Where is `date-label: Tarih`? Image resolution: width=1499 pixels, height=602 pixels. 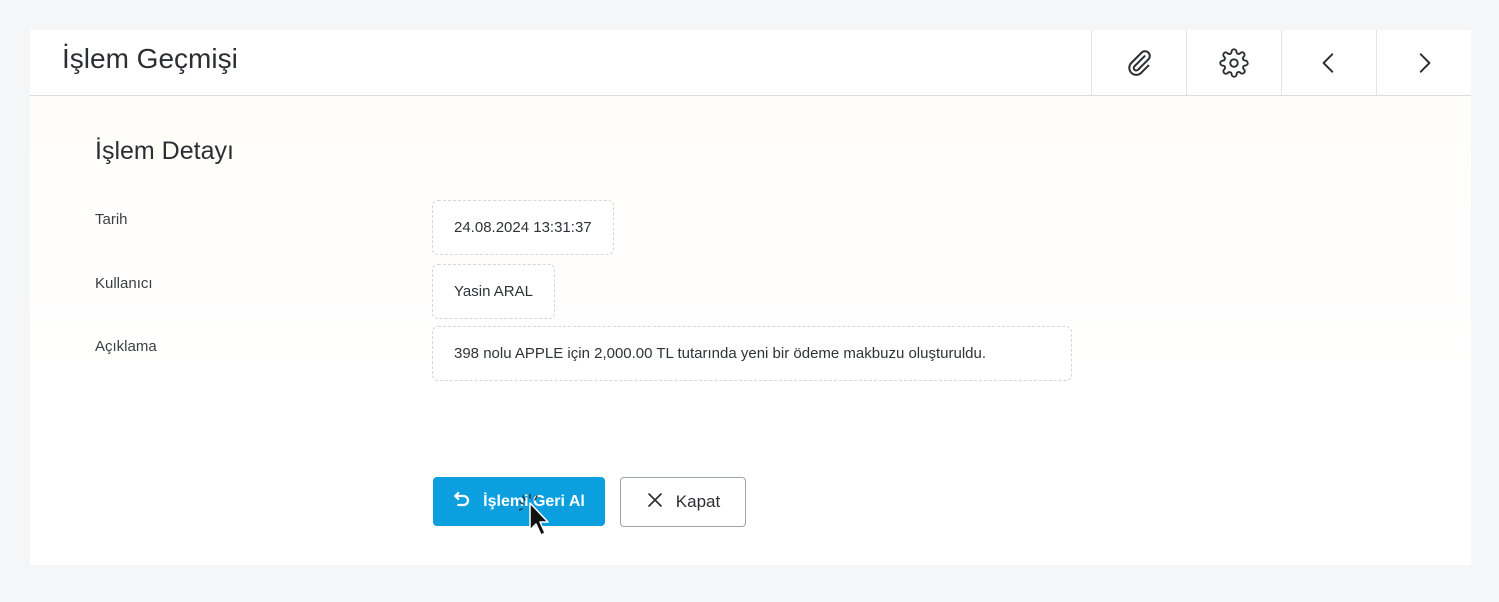
date-label: Tarih is located at coordinates (111, 219).